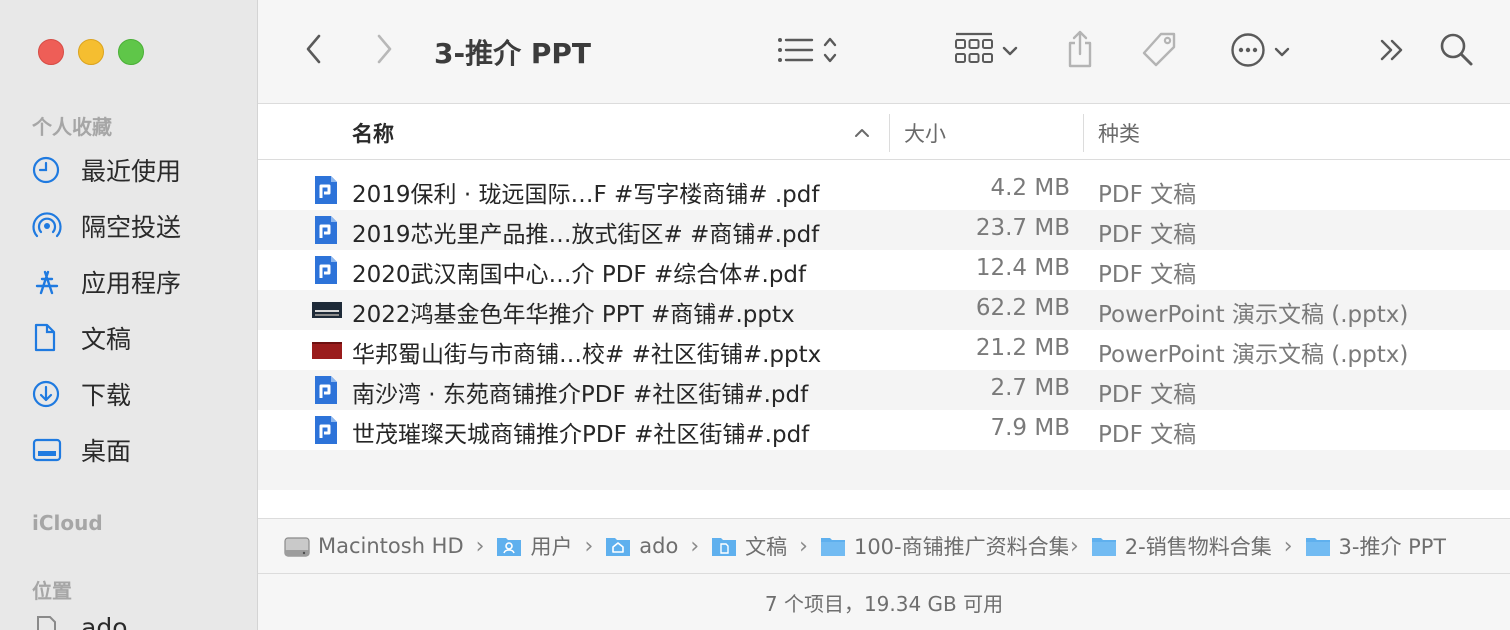  I want to click on file-row: 世茂璀璨天城商铺推介PDF #社区街铺#.pdf 7.9 MB PDF 文稿, so click(884, 430).